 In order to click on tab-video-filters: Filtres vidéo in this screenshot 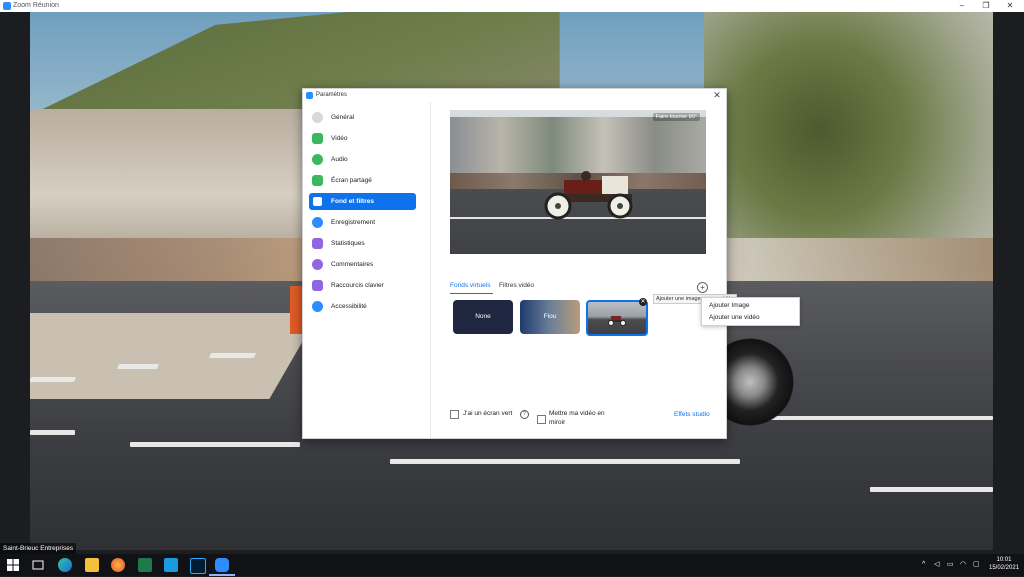, I will do `click(516, 285)`.